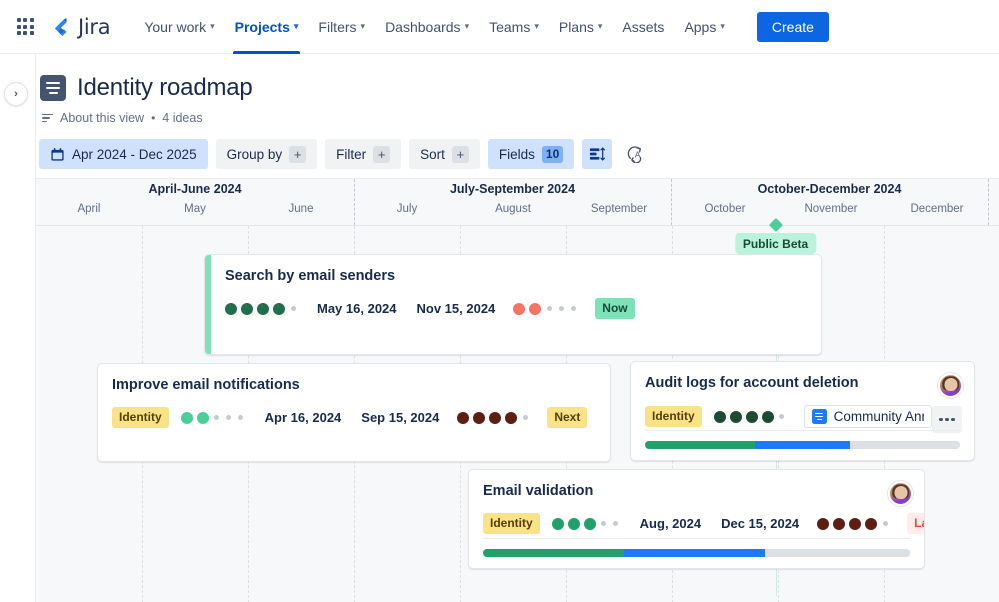 The height and width of the screenshot is (602, 999). Describe the element at coordinates (165, 87) in the screenshot. I see `page-title: Identity roadmap` at that location.